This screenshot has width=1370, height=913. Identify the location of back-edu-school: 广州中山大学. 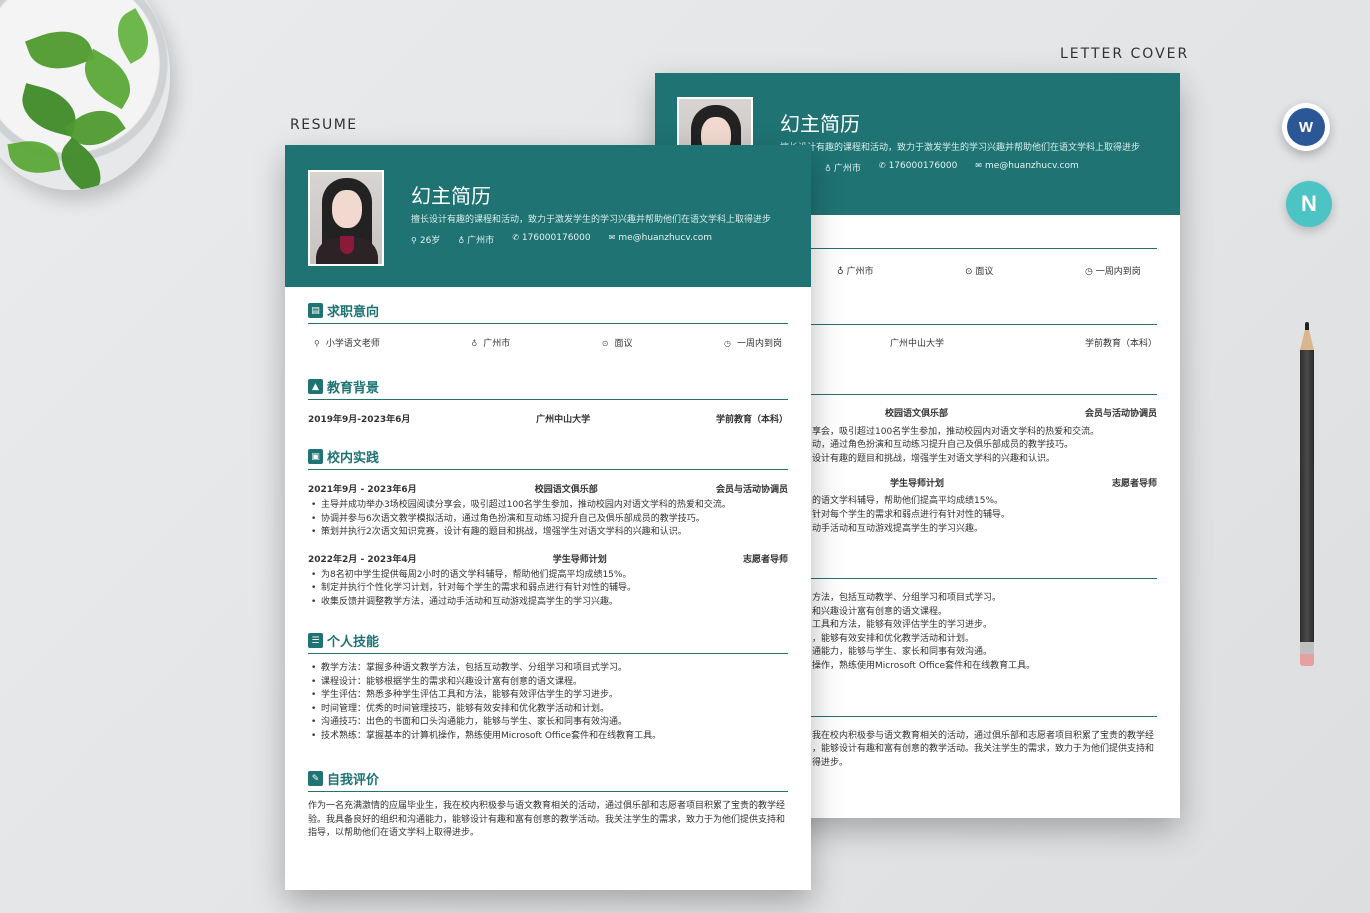
(917, 344).